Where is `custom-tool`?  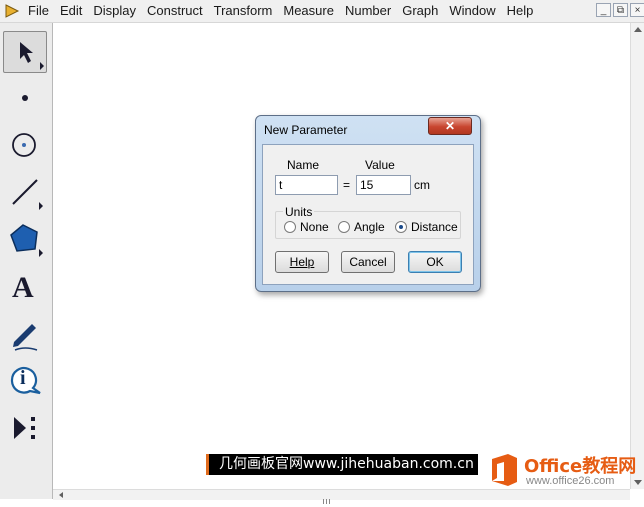
custom-tool is located at coordinates (25, 428).